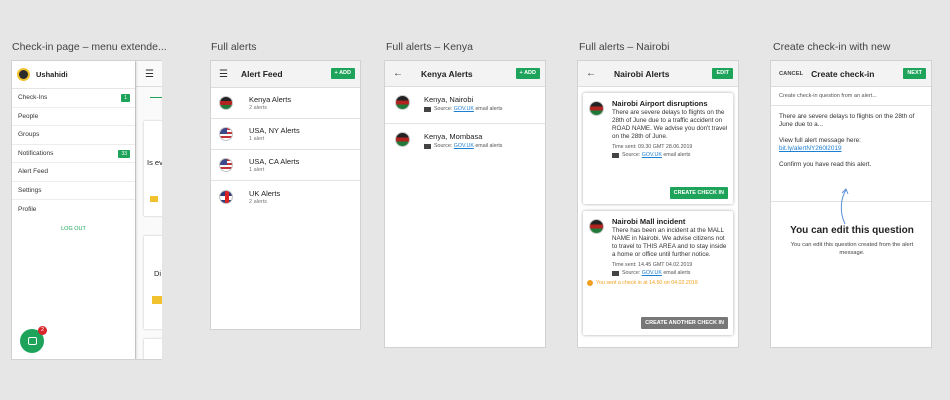 This screenshot has width=950, height=400. Describe the element at coordinates (29, 135) in the screenshot. I see `menu-label: Groups` at that location.